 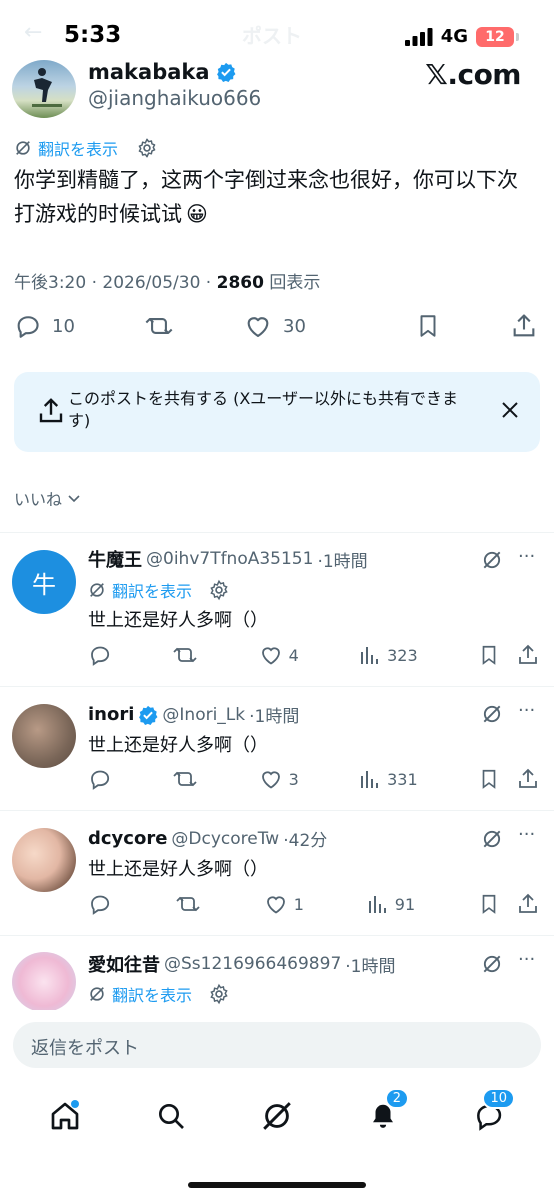 I want to click on translate-row: 翻訳を表示, so click(x=86, y=148).